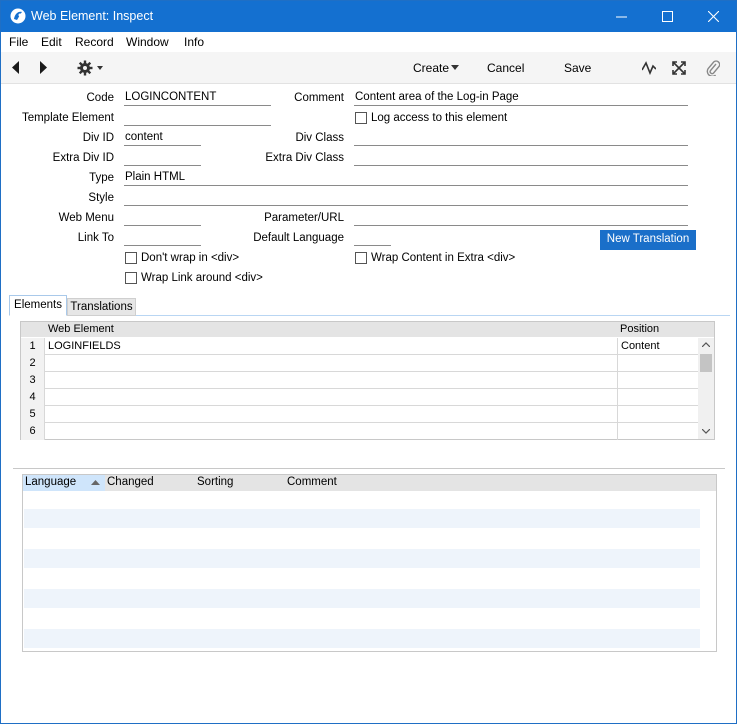  Describe the element at coordinates (439, 118) in the screenshot. I see `log-access-label: Log access to this element` at that location.